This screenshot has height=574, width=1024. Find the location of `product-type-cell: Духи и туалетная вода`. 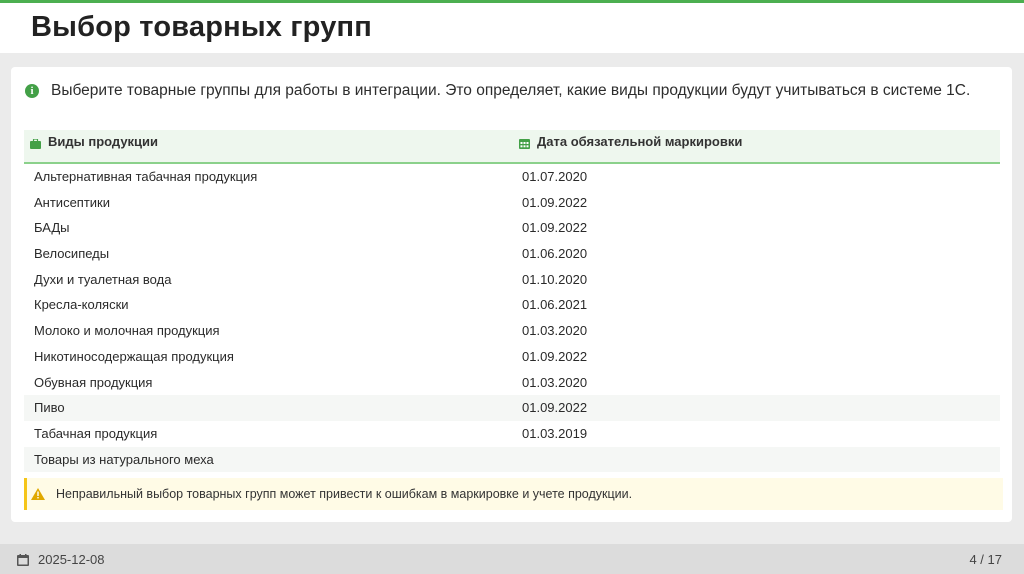

product-type-cell: Духи и туалетная вода is located at coordinates (103, 279).